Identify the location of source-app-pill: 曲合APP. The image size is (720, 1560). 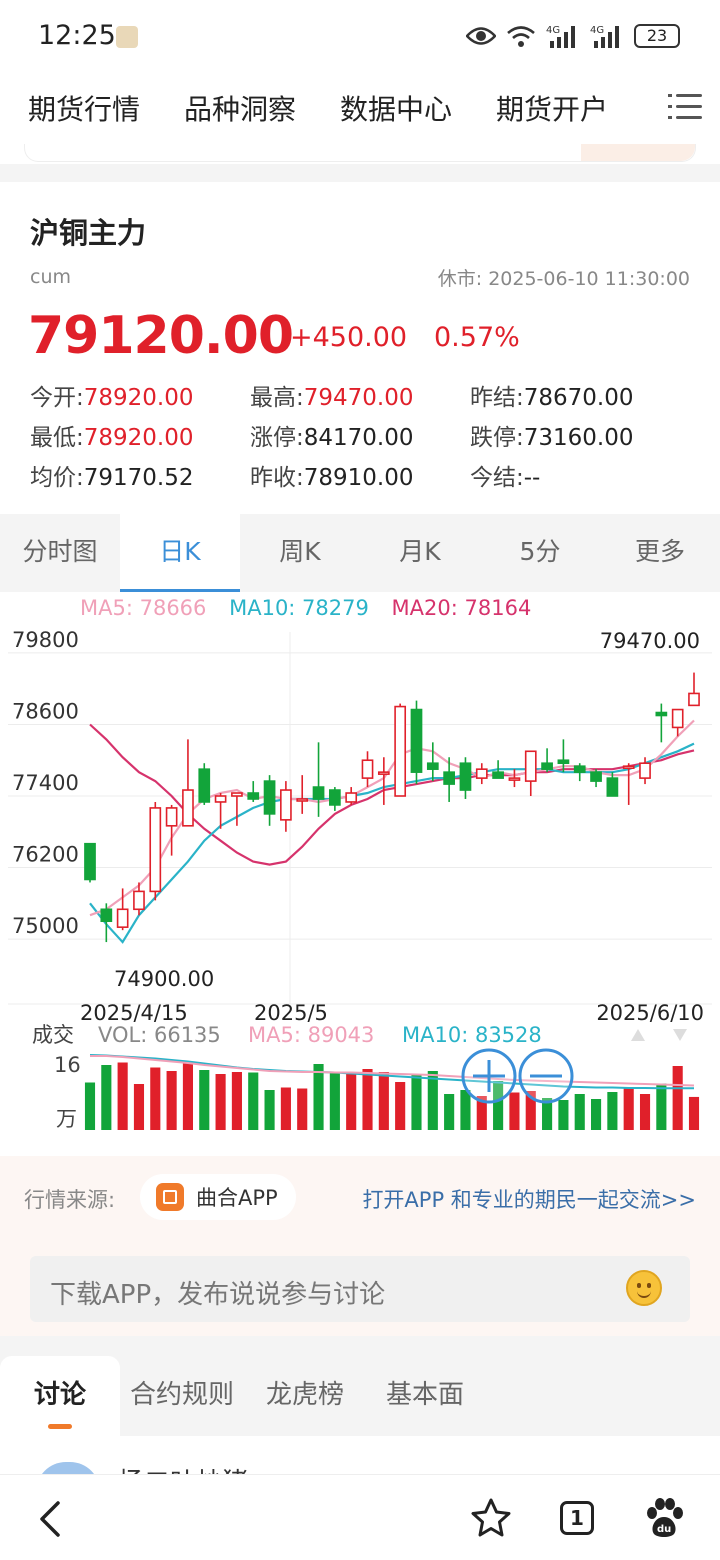
(218, 1197).